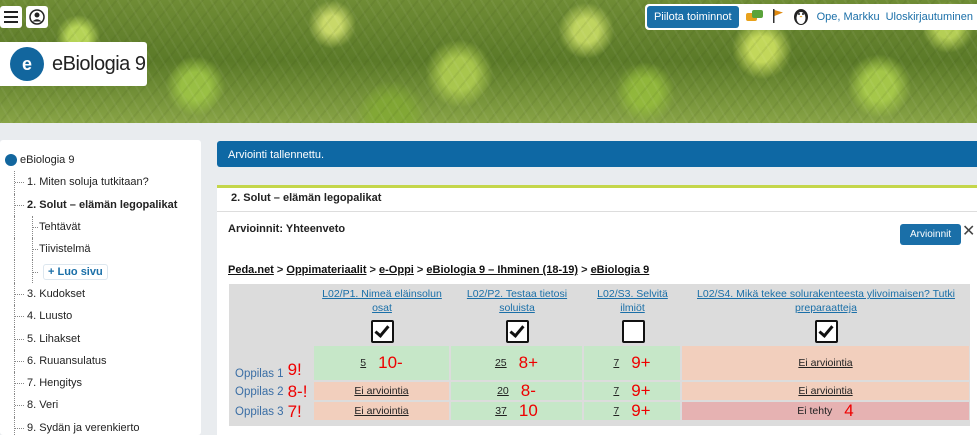 Image resolution: width=977 pixels, height=435 pixels. What do you see at coordinates (620, 270) in the screenshot?
I see `breadcrumb-link: eBiologia 9` at bounding box center [620, 270].